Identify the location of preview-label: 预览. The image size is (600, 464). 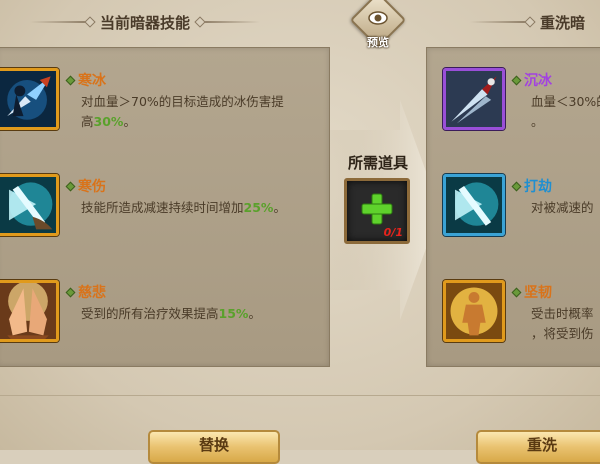
(378, 42).